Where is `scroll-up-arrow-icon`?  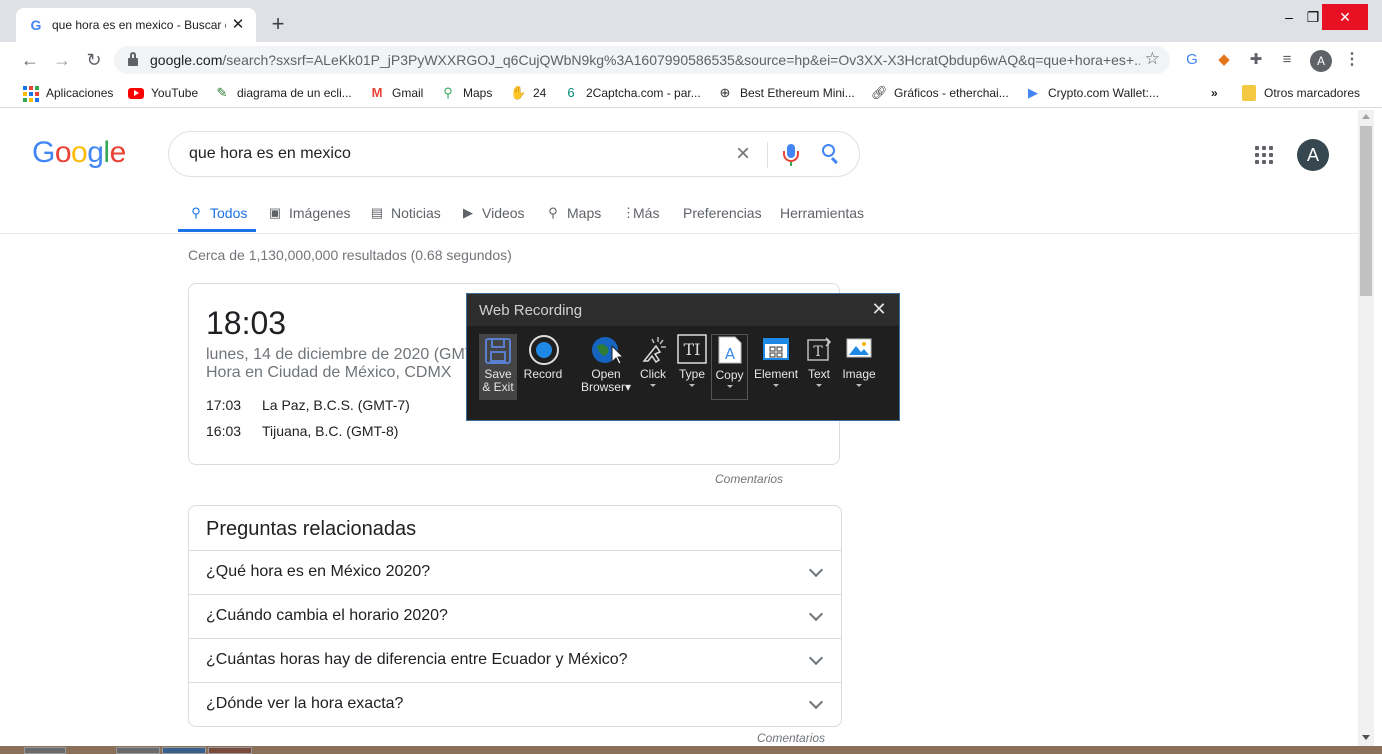
scroll-up-arrow-icon is located at coordinates (1366, 116).